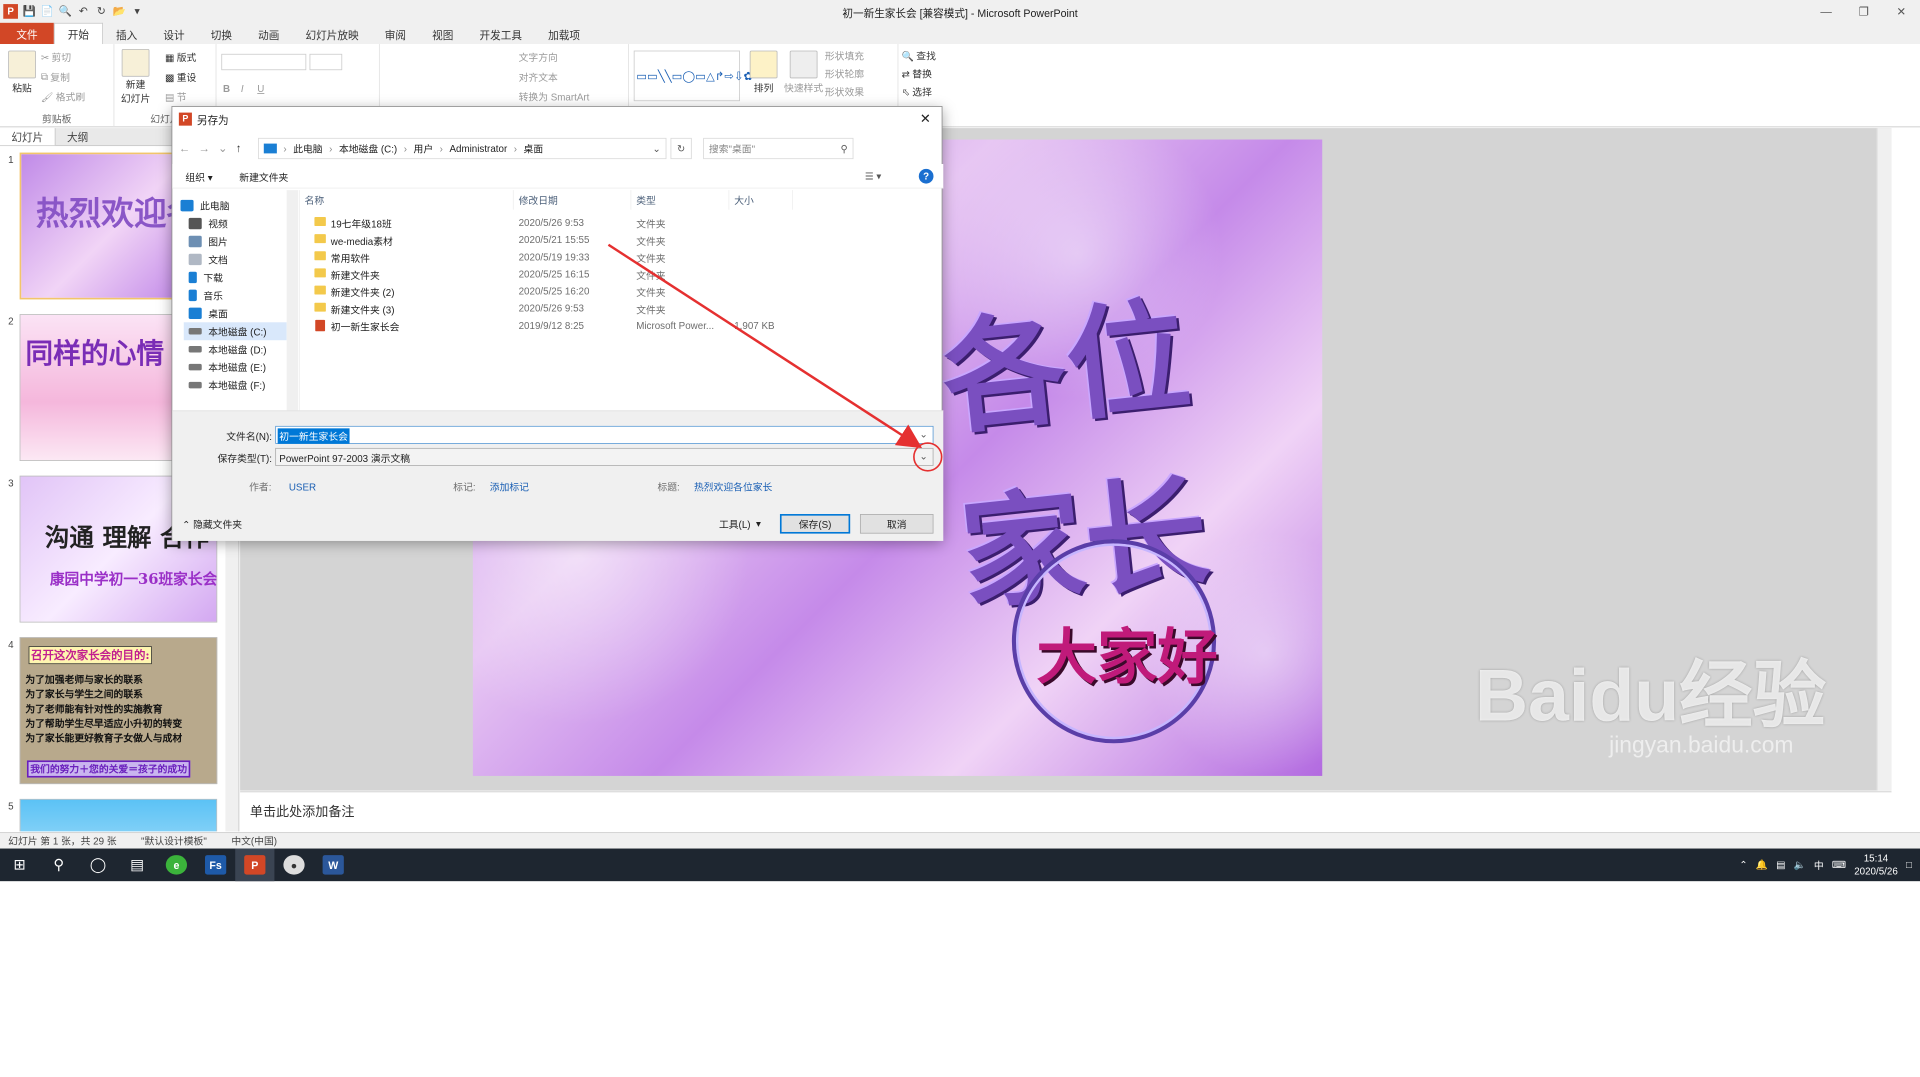 Image resolution: width=1920 pixels, height=1077 pixels. I want to click on view-options-icon: ☰ ▾, so click(873, 176).